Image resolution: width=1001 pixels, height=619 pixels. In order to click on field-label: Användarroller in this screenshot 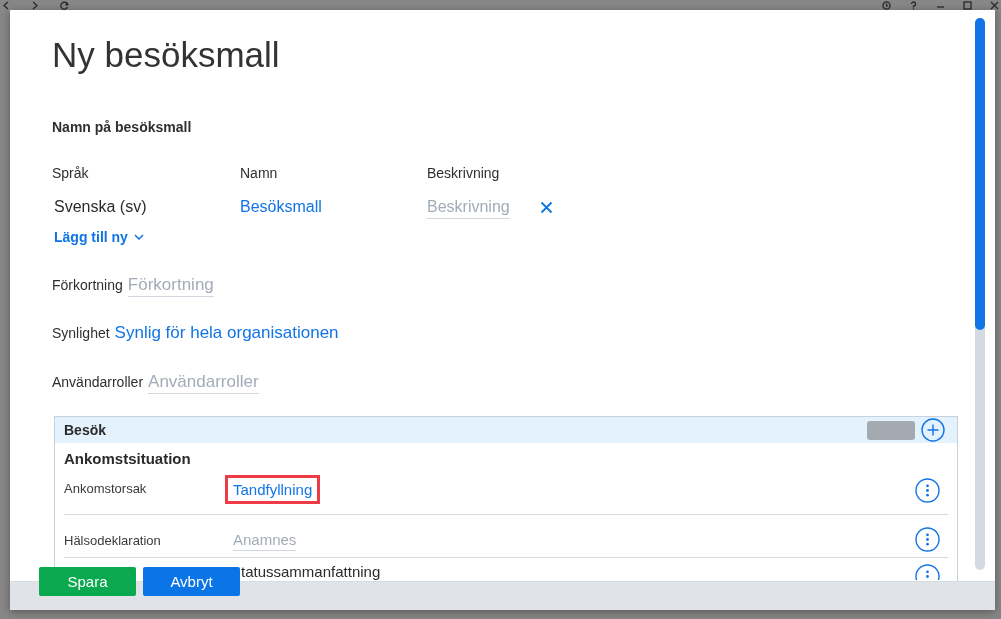, I will do `click(98, 382)`.